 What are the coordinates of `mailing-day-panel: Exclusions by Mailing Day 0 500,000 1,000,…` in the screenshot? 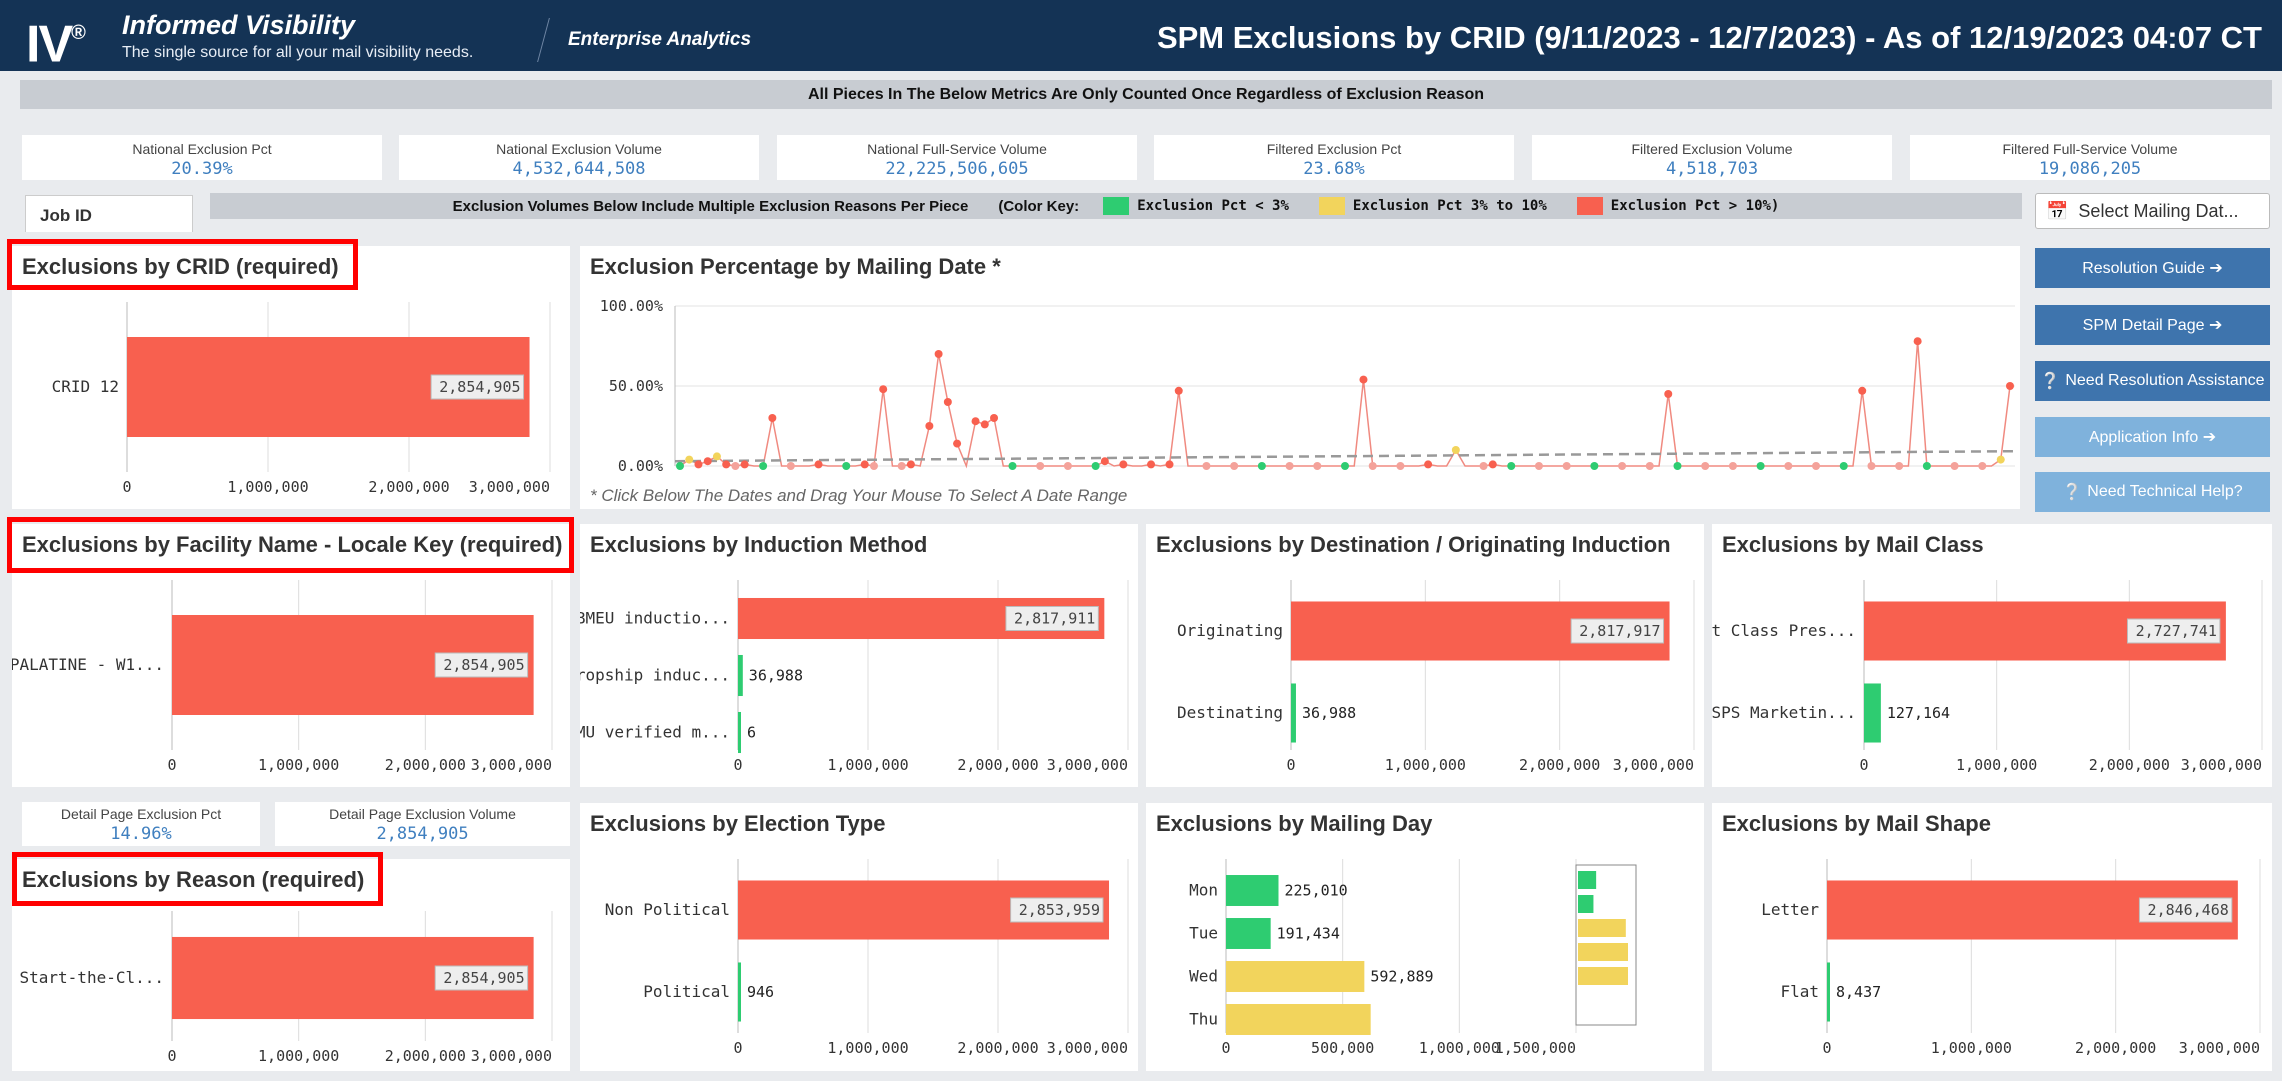 It's located at (1425, 937).